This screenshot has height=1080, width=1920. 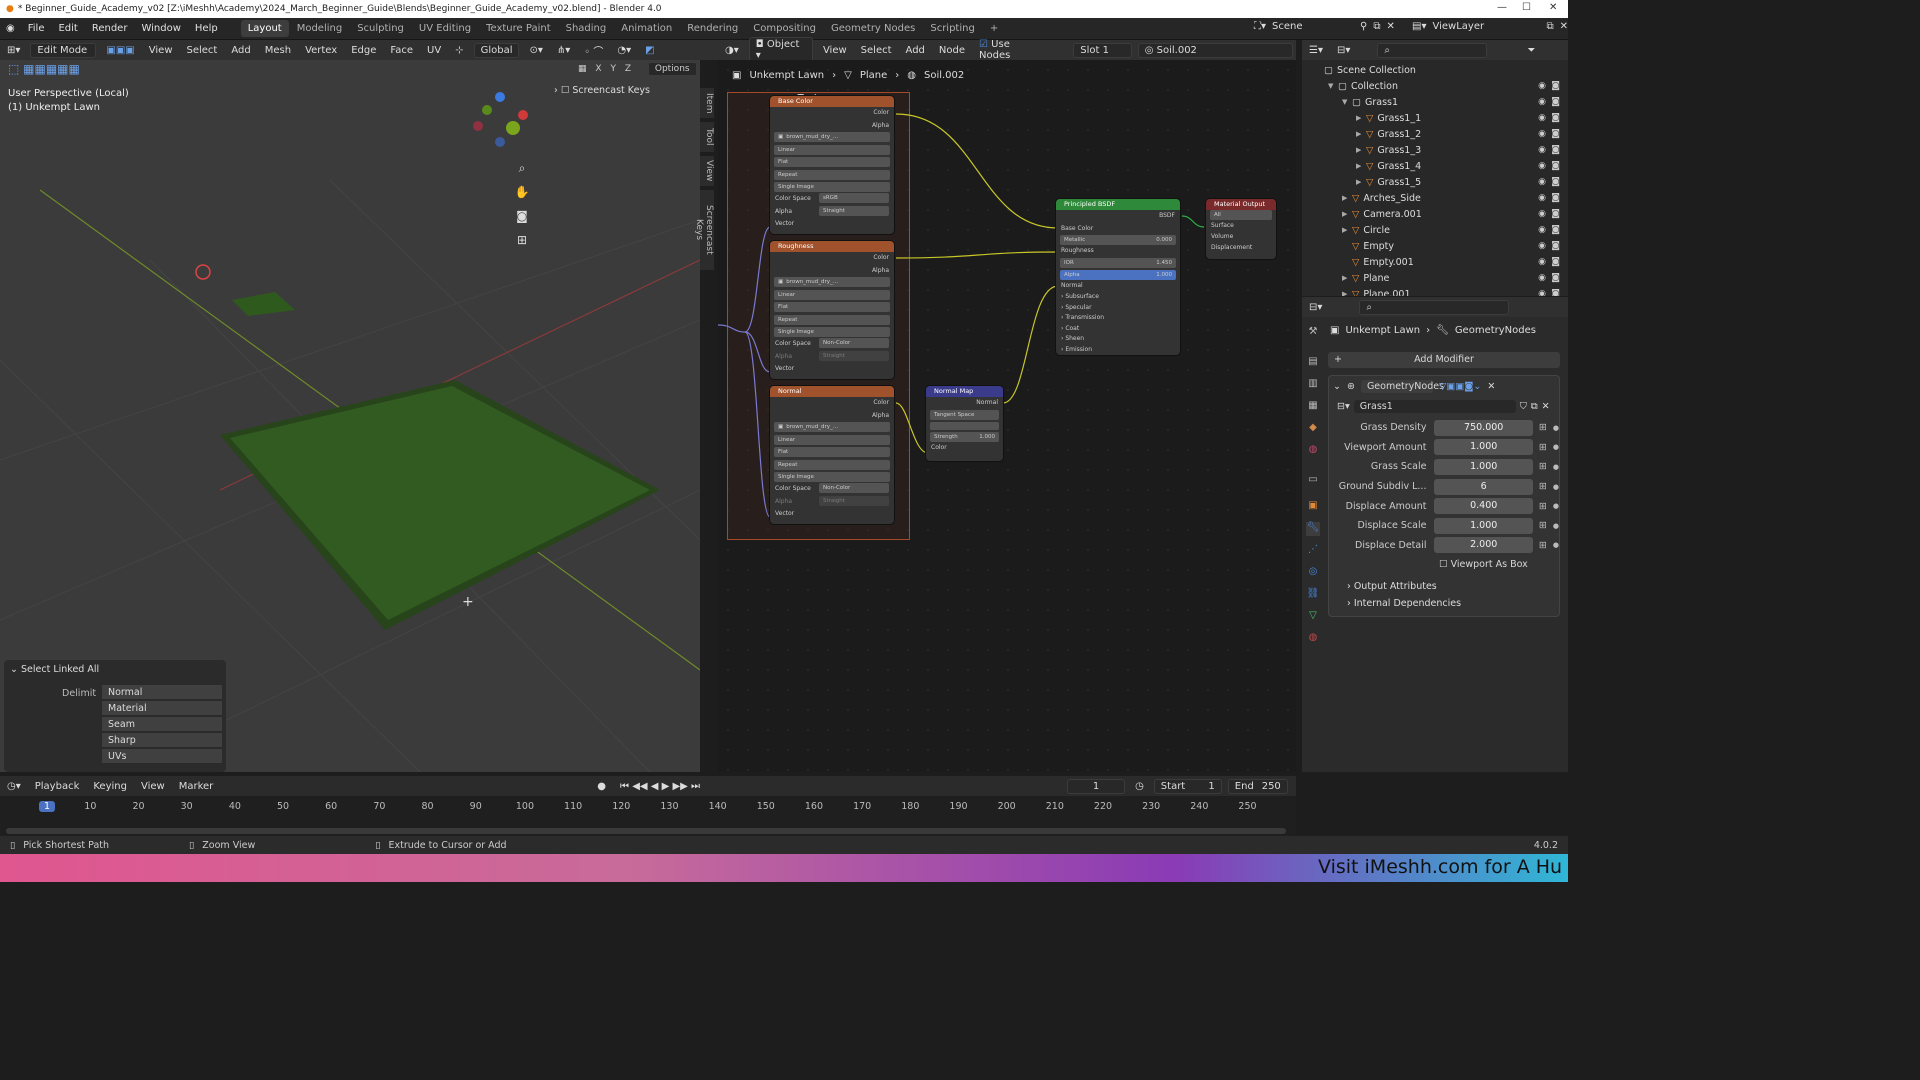 What do you see at coordinates (162, 724) in the screenshot?
I see `delimit-option-seam: Seam` at bounding box center [162, 724].